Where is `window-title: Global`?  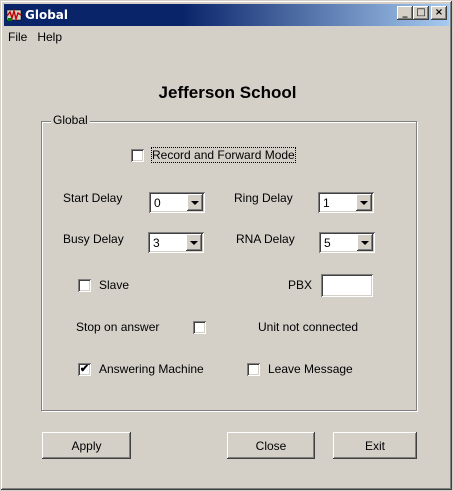
window-title: Global is located at coordinates (47, 15).